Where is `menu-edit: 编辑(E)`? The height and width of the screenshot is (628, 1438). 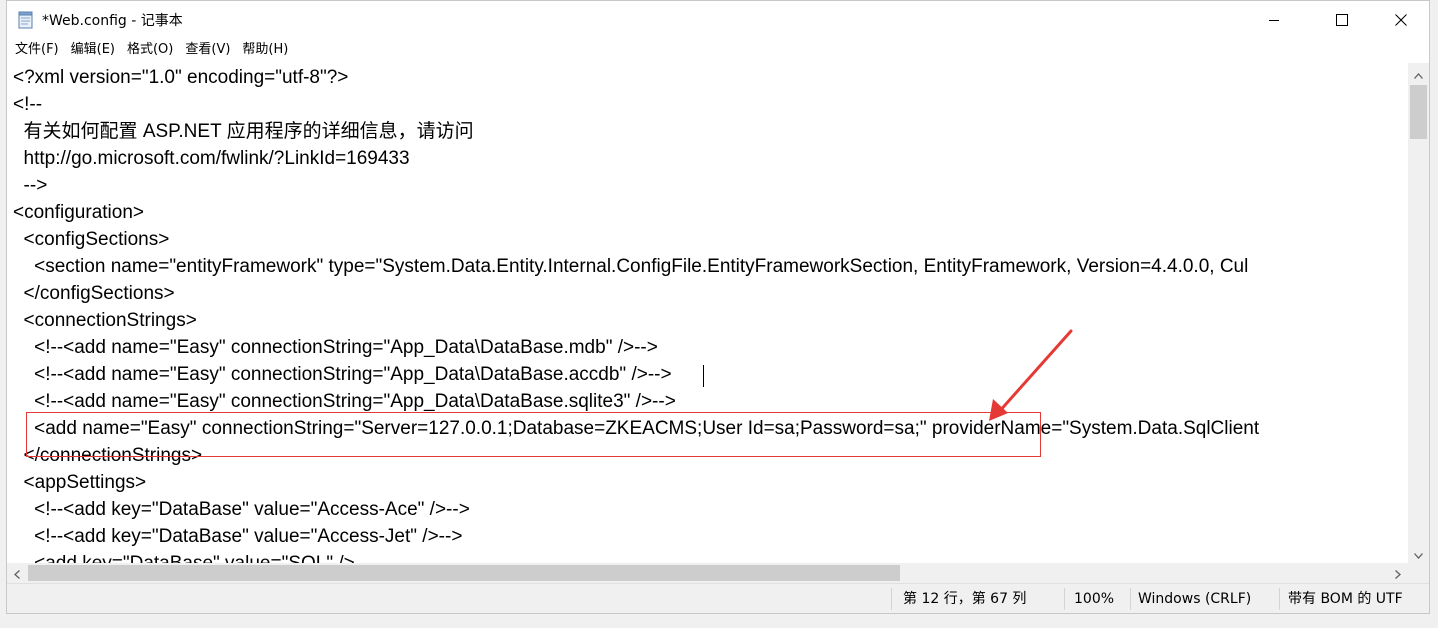 menu-edit: 编辑(E) is located at coordinates (93, 50).